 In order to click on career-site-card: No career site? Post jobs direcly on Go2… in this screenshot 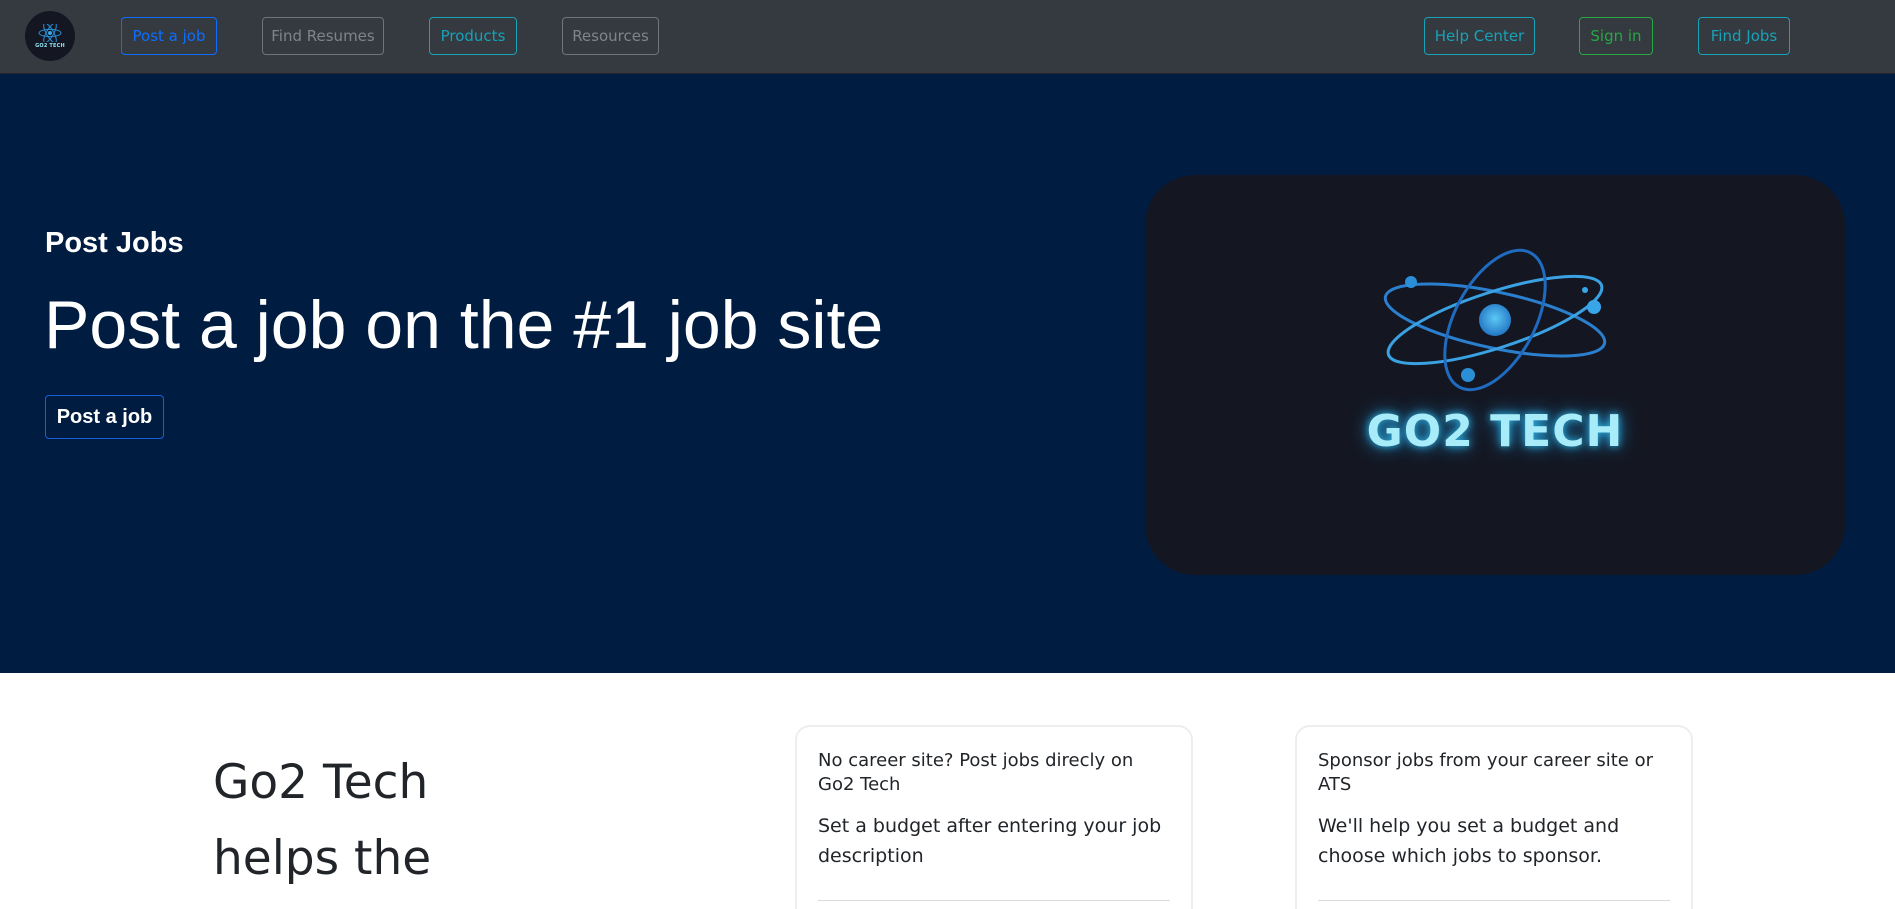, I will do `click(994, 817)`.